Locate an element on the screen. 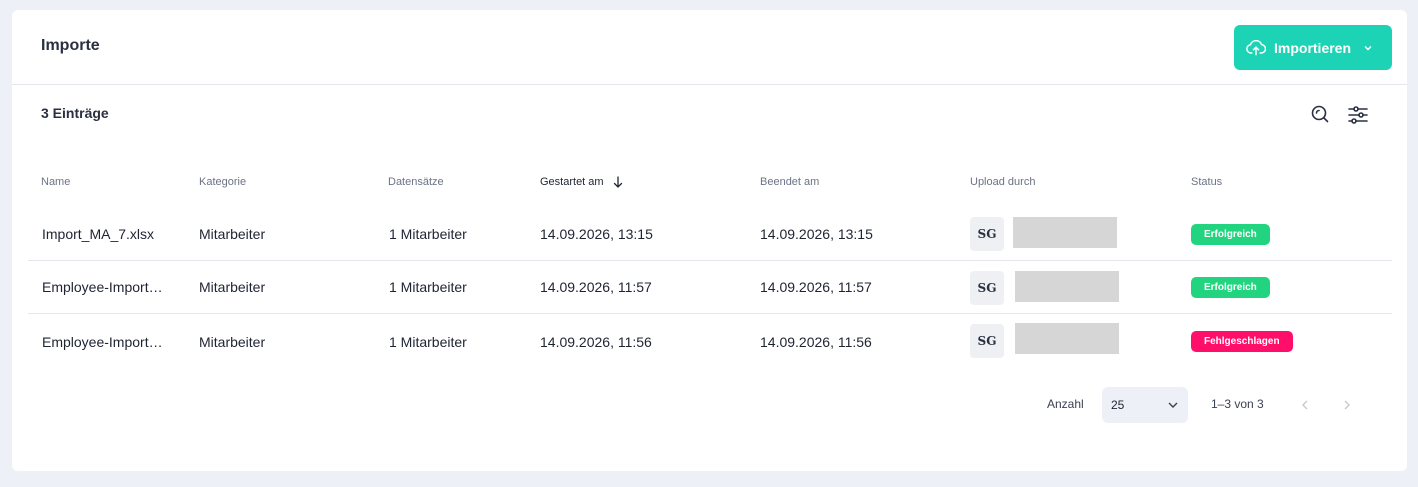  cell-beendet: 14.09.2026, 11:56 is located at coordinates (816, 341).